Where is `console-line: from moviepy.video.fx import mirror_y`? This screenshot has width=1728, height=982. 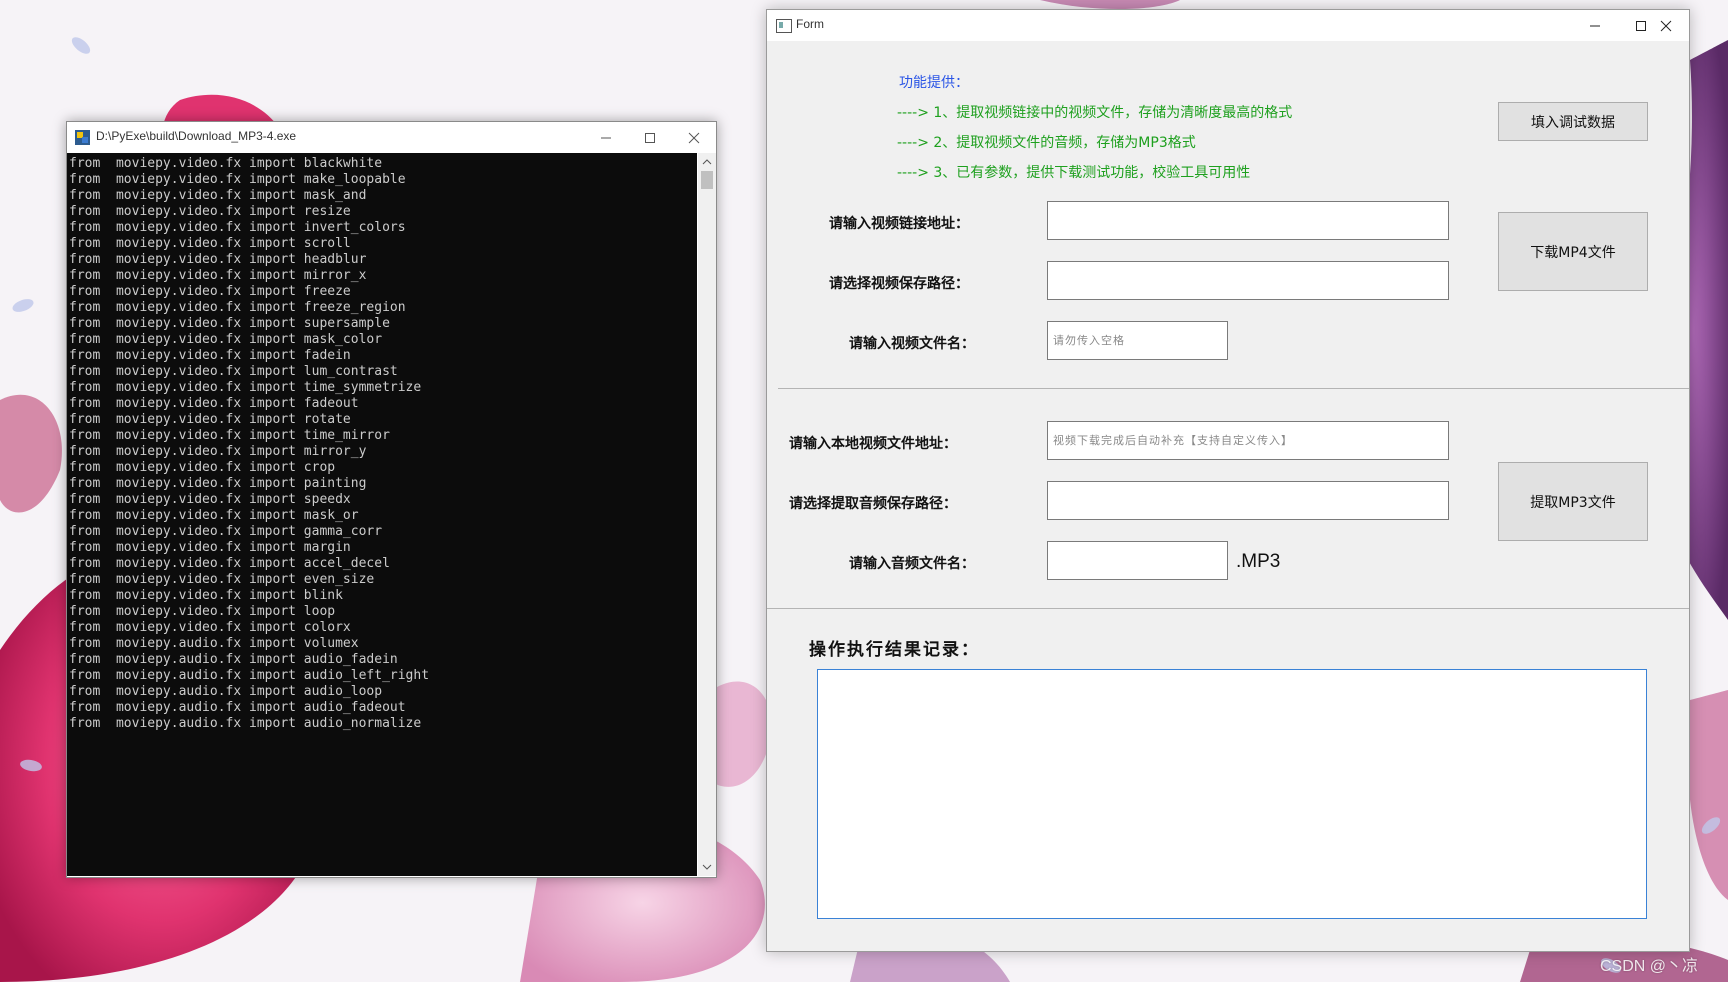
console-line: from moviepy.video.fx import mirror_y is located at coordinates (218, 451).